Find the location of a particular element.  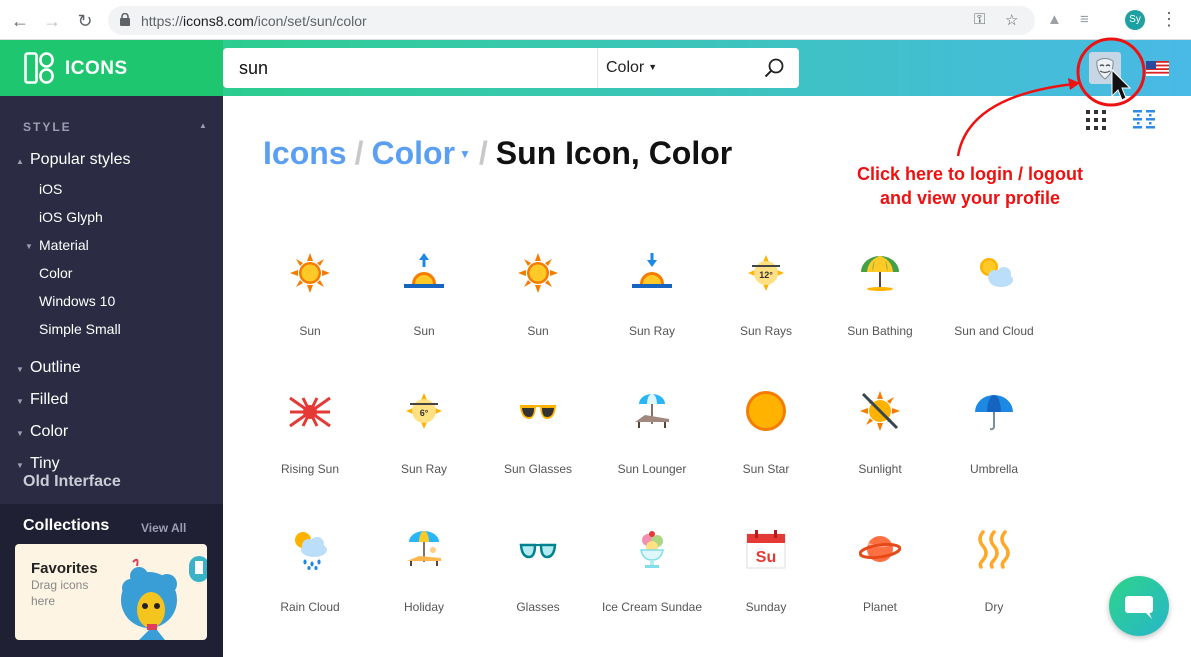

sun-temperature-icon: 6° is located at coordinates (424, 411).